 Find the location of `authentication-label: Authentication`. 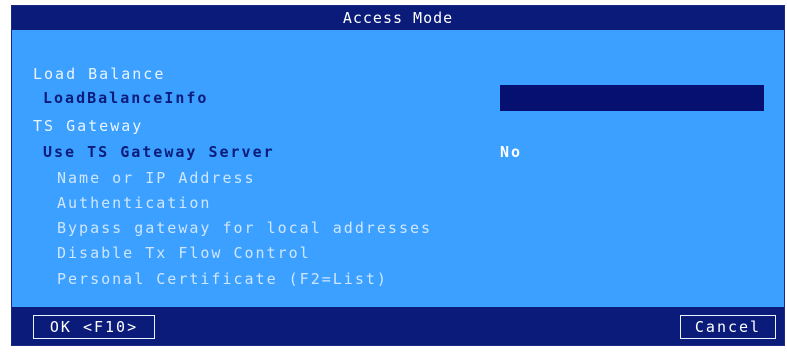

authentication-label: Authentication is located at coordinates (134, 203).